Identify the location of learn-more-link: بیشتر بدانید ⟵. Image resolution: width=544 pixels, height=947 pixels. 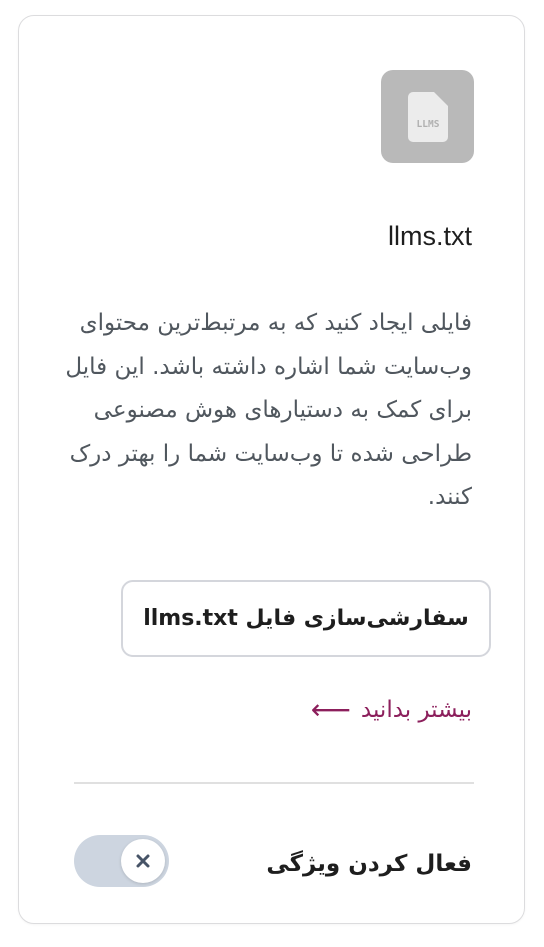
(391, 710).